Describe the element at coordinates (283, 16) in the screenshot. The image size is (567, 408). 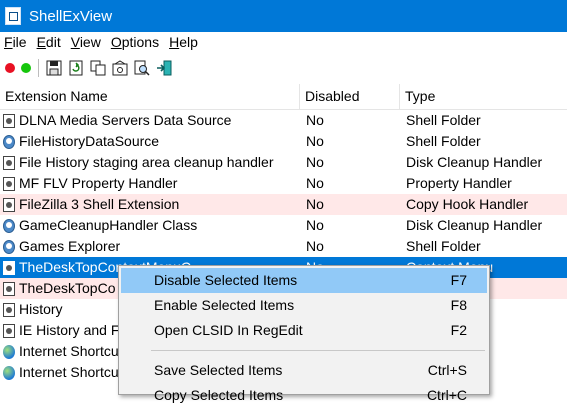
I see `title-bar: ShellExView` at that location.